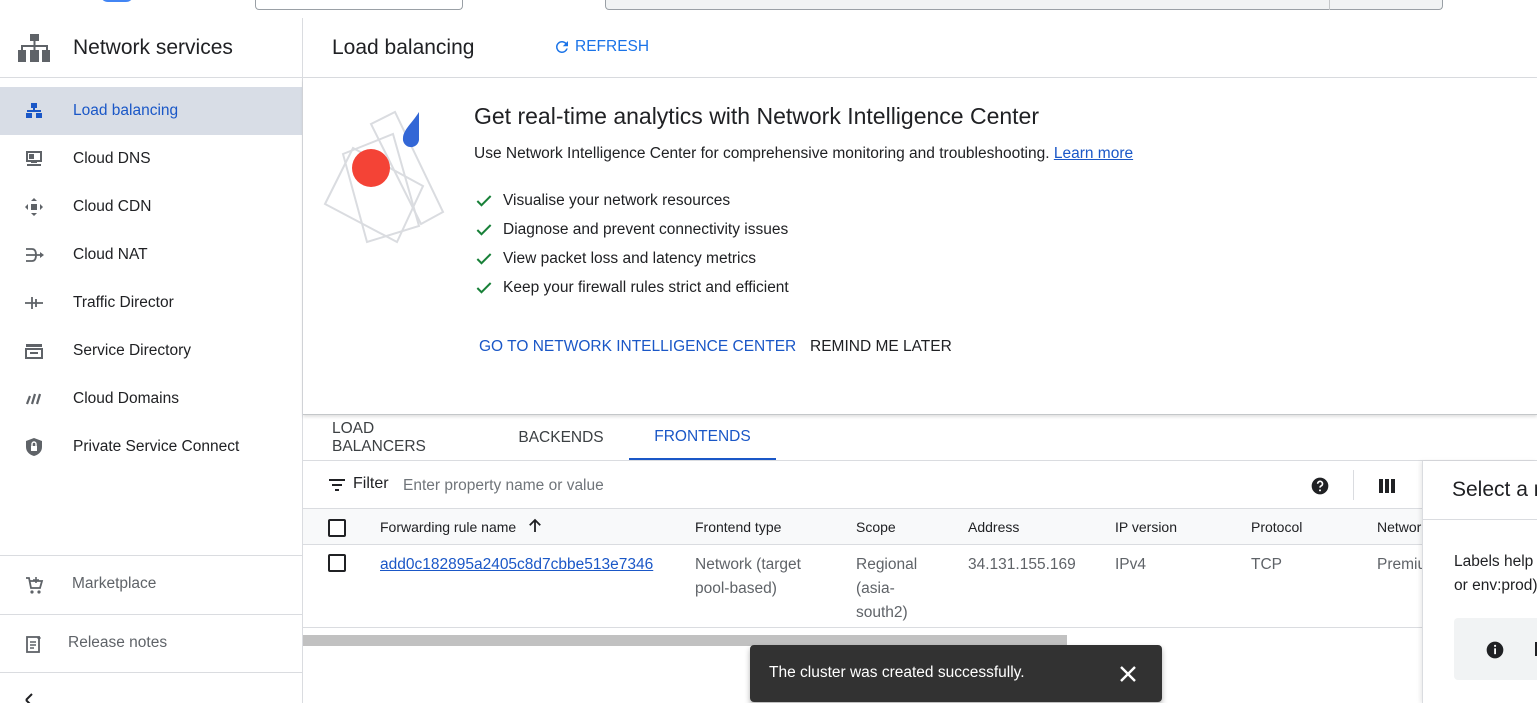 Image resolution: width=1537 pixels, height=703 pixels. Describe the element at coordinates (1276, 527) in the screenshot. I see `column-header-protocol: Protocol` at that location.